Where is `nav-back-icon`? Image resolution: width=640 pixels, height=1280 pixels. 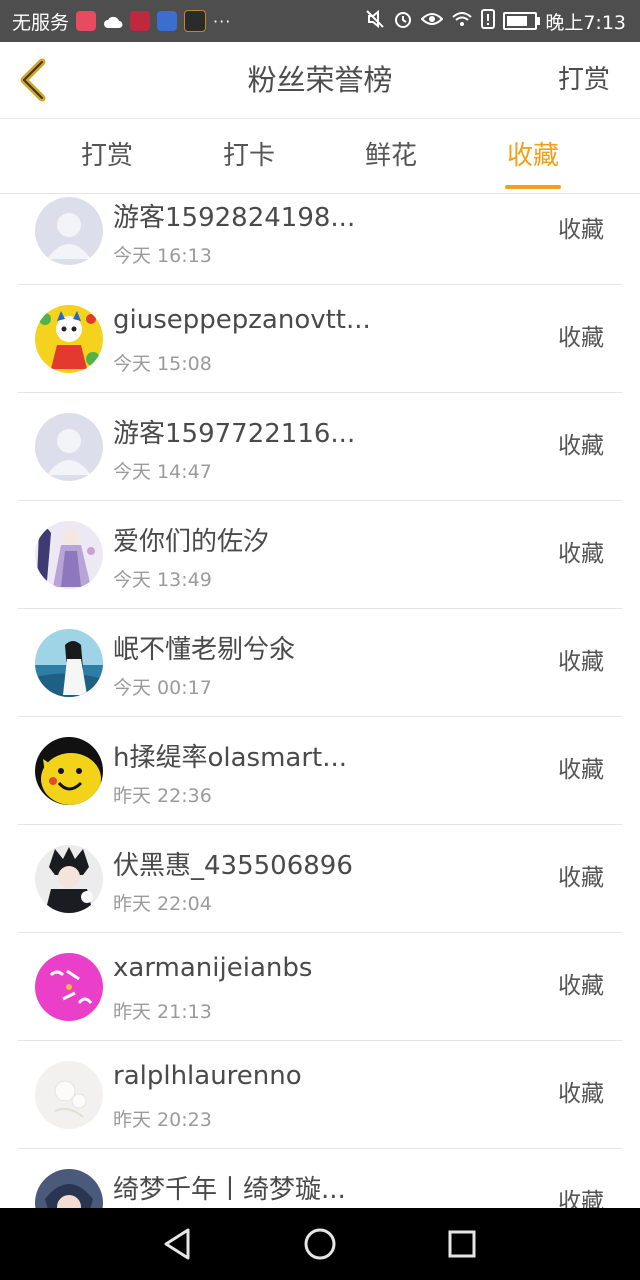 nav-back-icon is located at coordinates (178, 1244).